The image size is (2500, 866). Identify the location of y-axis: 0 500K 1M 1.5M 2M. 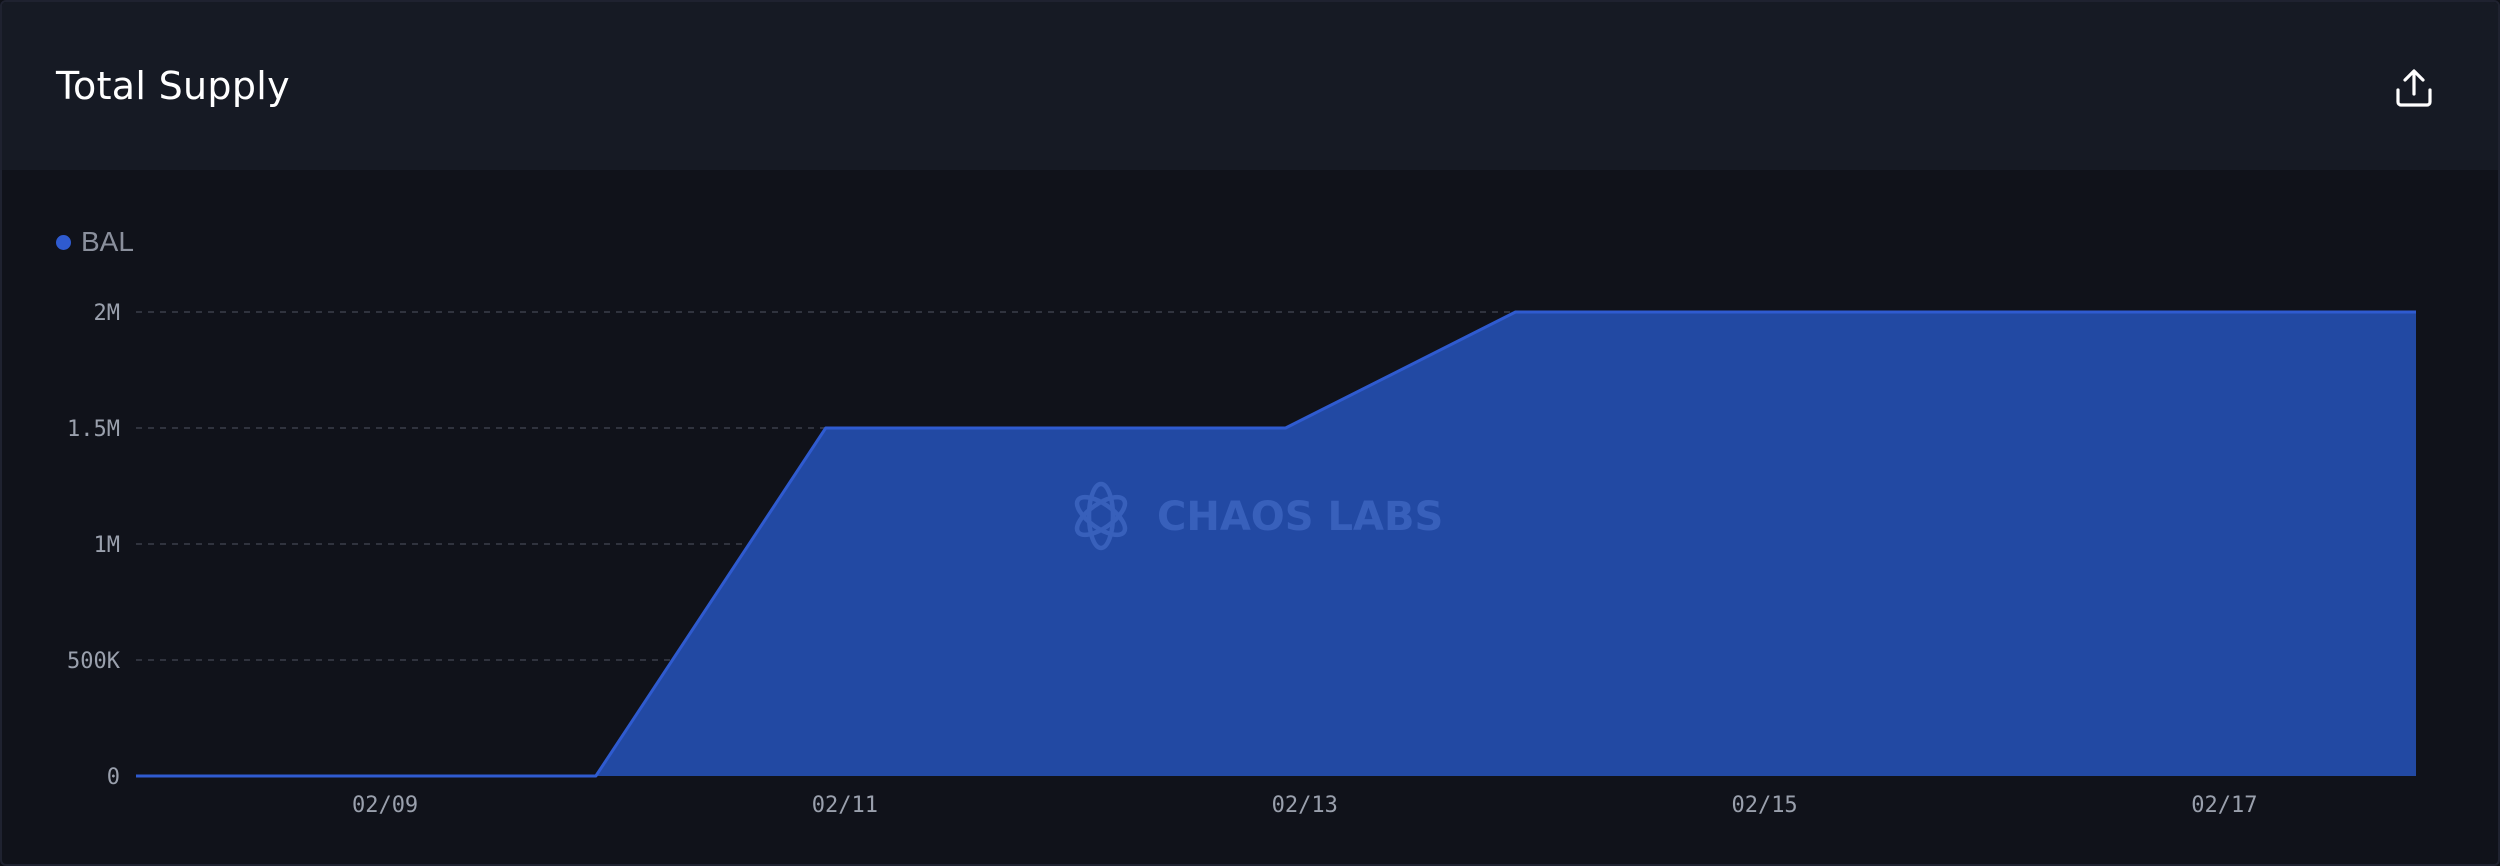
(94, 545).